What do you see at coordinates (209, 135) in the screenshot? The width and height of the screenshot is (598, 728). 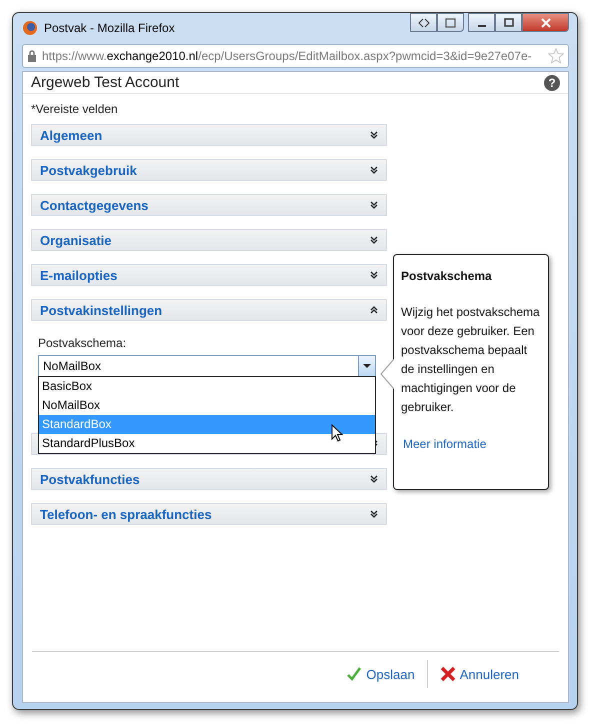 I see `section-header: Algemeen` at bounding box center [209, 135].